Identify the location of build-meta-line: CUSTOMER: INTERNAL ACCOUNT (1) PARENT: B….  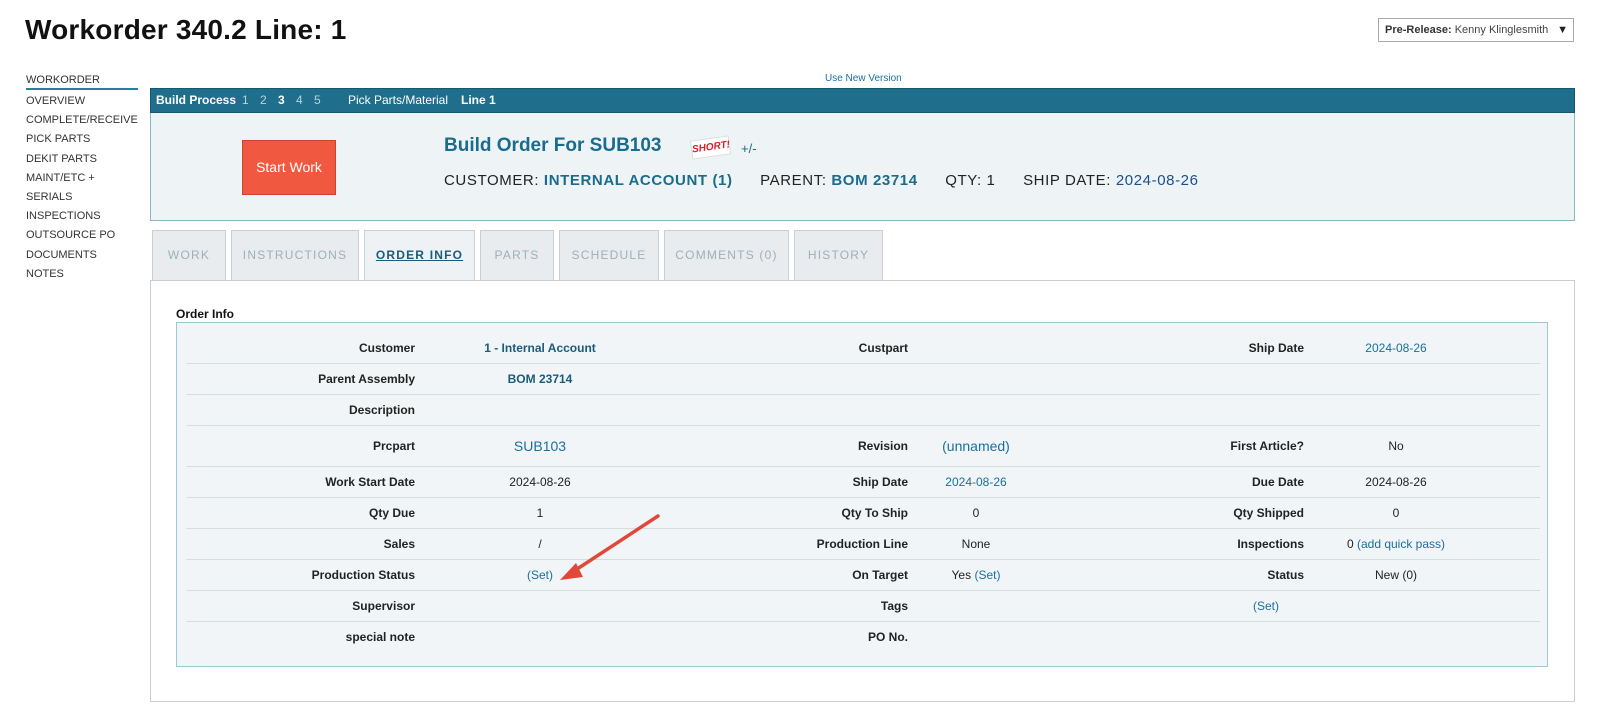
(821, 180).